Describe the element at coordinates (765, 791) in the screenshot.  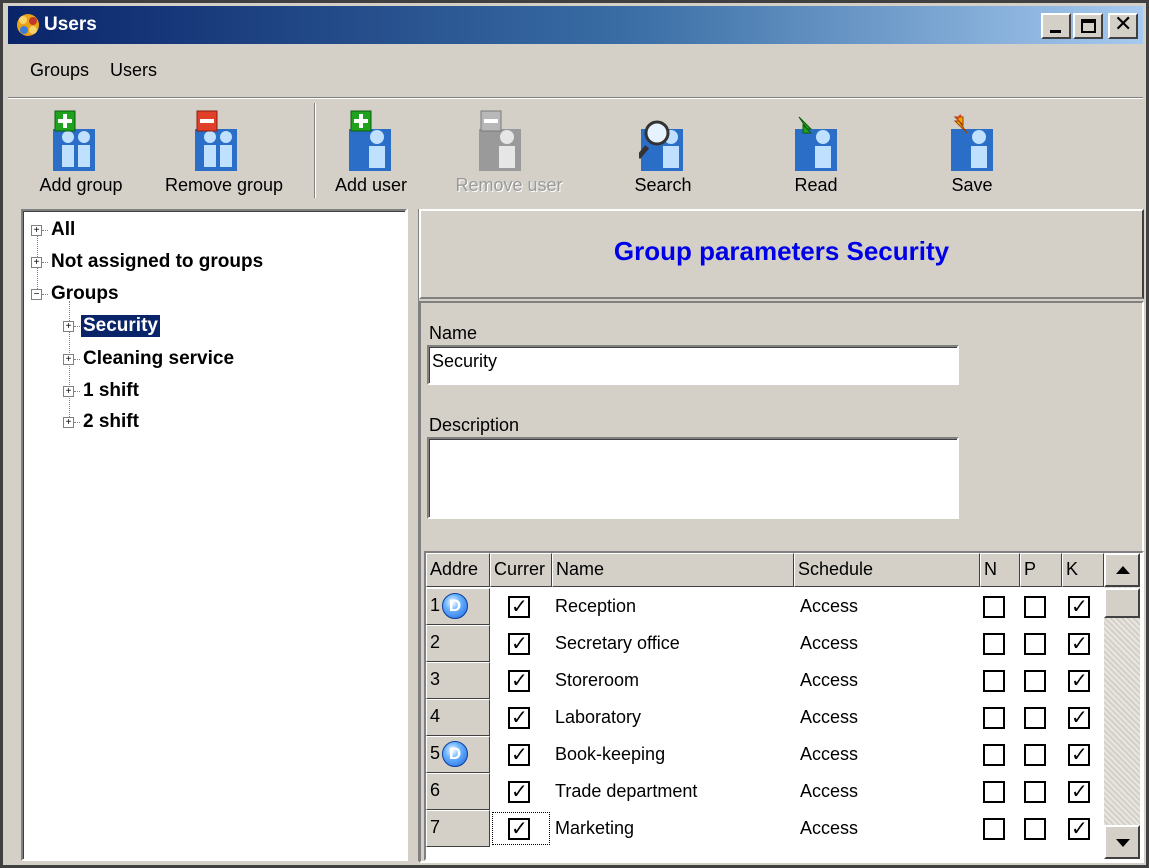
I see `table-row: 6 ✓ Trade department Access ✓` at that location.